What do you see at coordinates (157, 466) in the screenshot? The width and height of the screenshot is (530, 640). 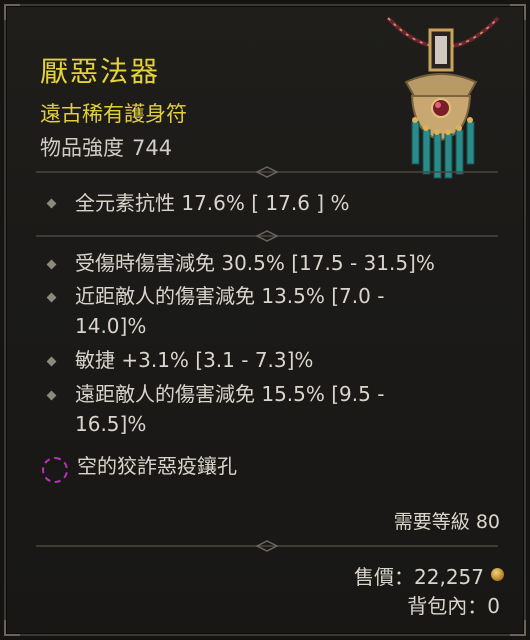 I see `socket-label: 空的狡詐惡疫鑲孔` at bounding box center [157, 466].